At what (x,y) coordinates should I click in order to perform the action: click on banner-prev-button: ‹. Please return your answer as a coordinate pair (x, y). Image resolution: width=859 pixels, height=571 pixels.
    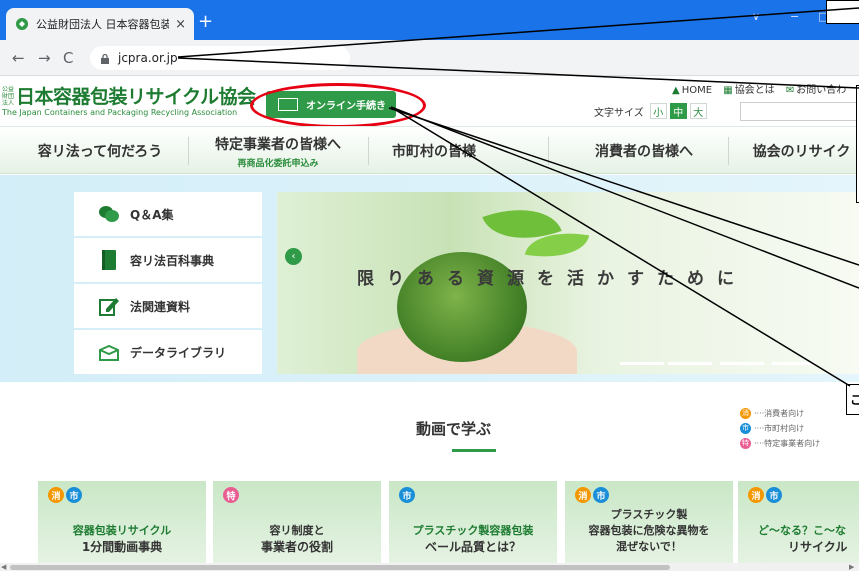
    Looking at the image, I should click on (293, 256).